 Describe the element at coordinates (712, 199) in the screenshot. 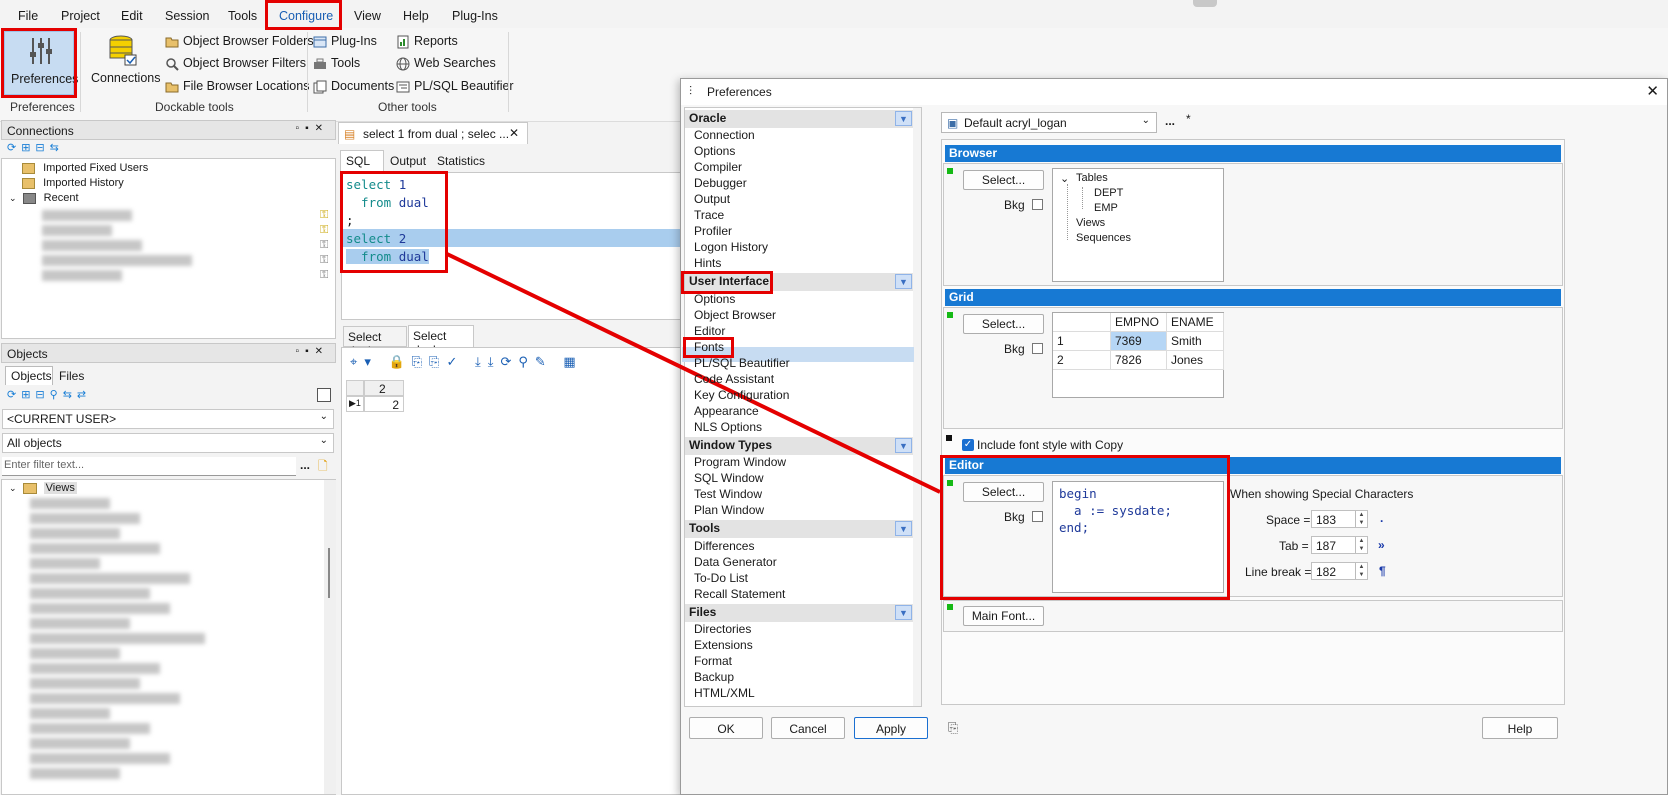

I see `category-item-output: Output` at that location.